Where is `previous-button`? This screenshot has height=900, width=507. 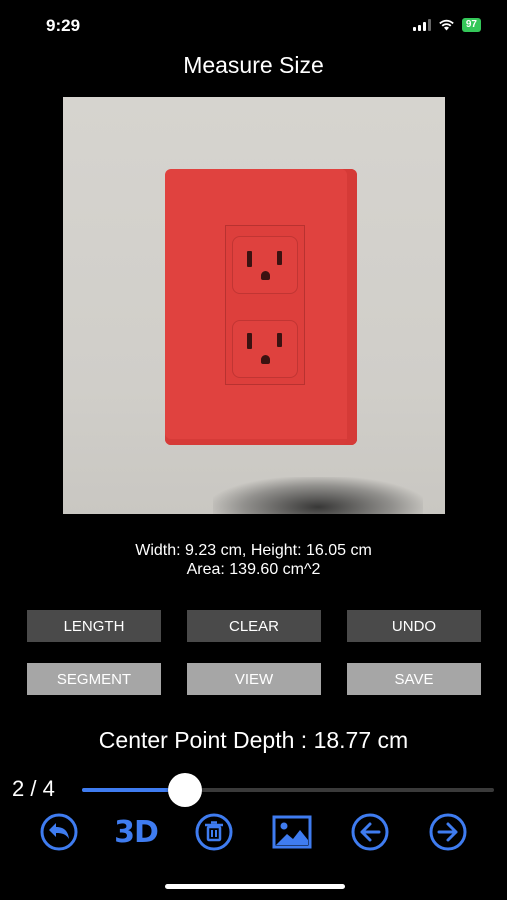 previous-button is located at coordinates (370, 832).